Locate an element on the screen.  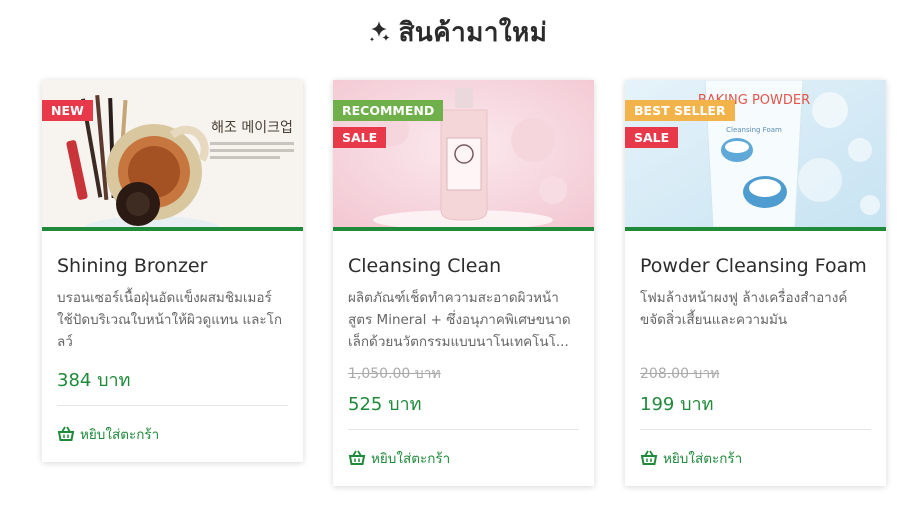
product-price: 199 บาท is located at coordinates (677, 404).